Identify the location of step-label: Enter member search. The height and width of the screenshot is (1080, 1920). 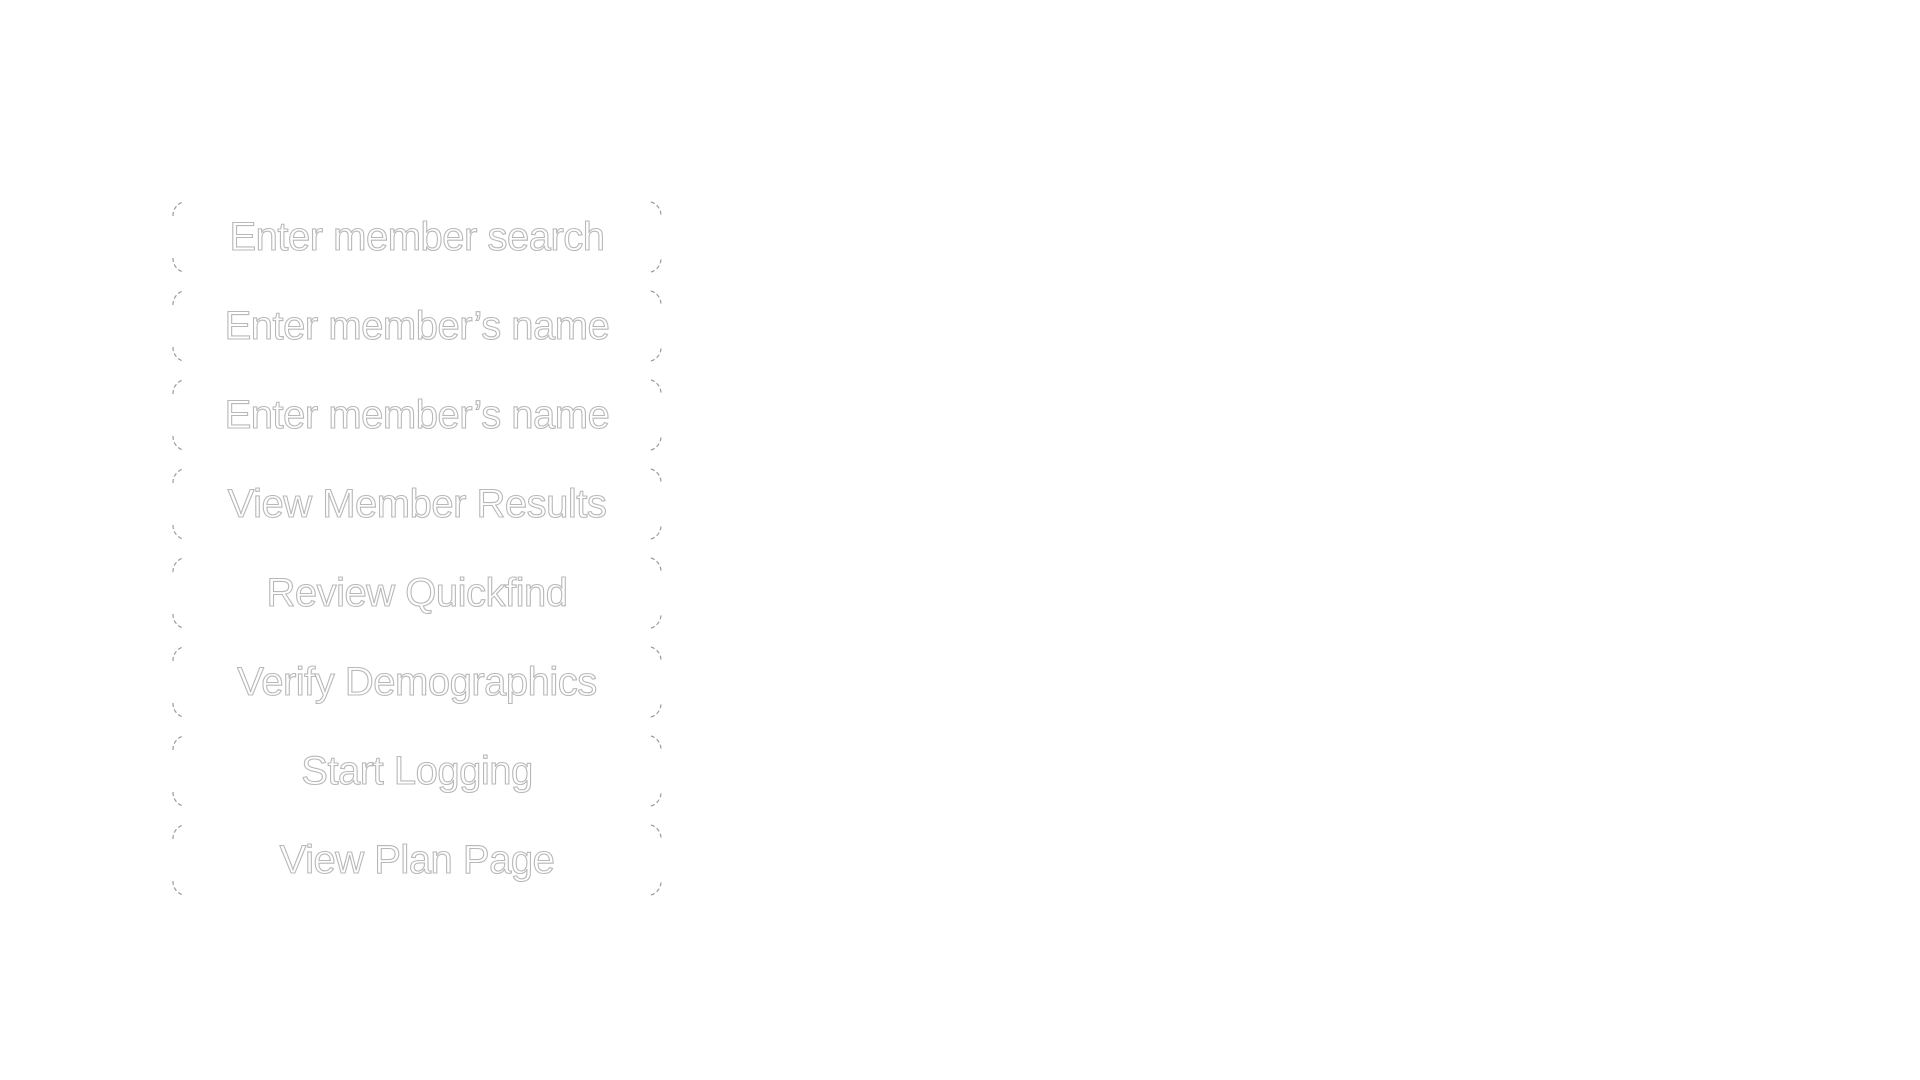
(417, 236).